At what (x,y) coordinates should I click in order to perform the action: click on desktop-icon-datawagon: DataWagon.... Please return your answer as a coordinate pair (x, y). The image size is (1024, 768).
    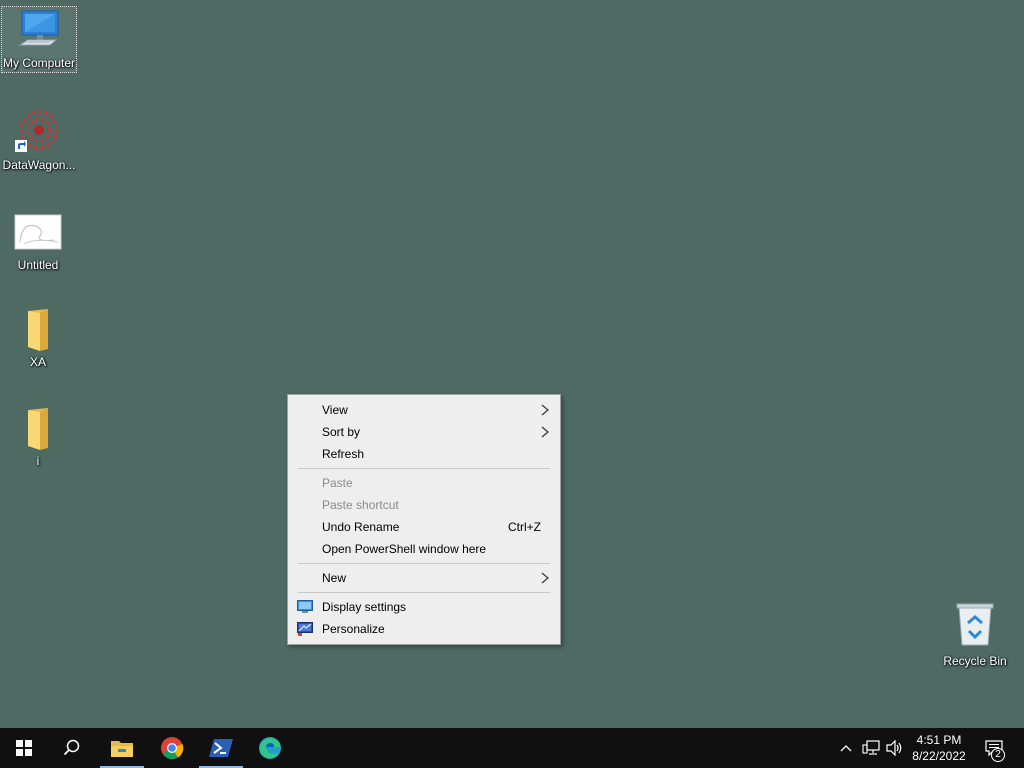
    Looking at the image, I should click on (39, 139).